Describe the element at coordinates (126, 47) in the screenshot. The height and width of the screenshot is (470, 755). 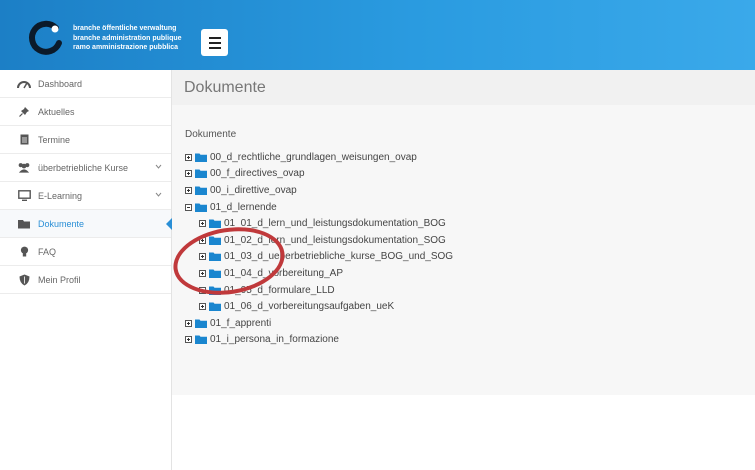
I see `logo-line-it: ramo amministrazione pubblica` at that location.